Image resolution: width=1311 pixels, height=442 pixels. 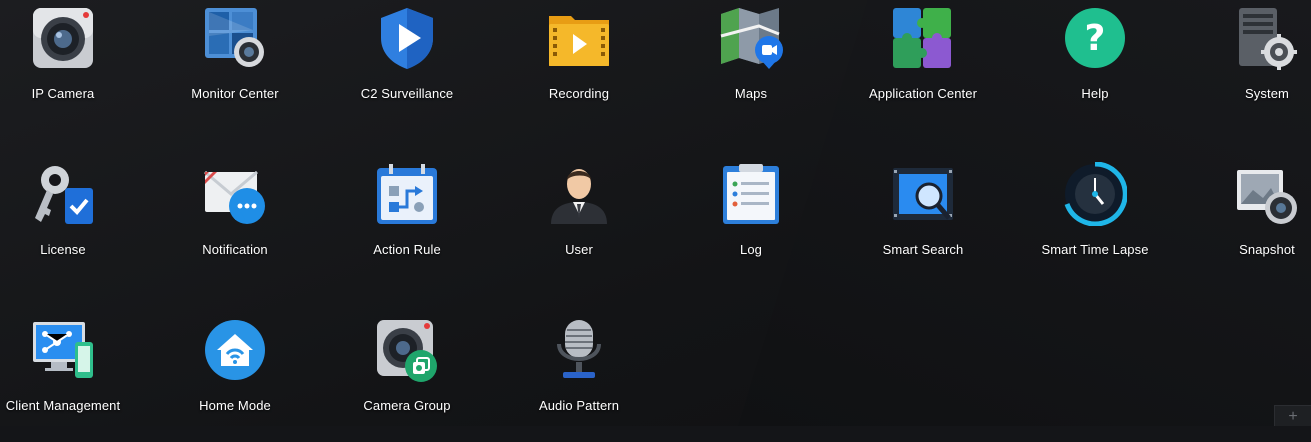 I want to click on app-label: Maps, so click(x=751, y=93).